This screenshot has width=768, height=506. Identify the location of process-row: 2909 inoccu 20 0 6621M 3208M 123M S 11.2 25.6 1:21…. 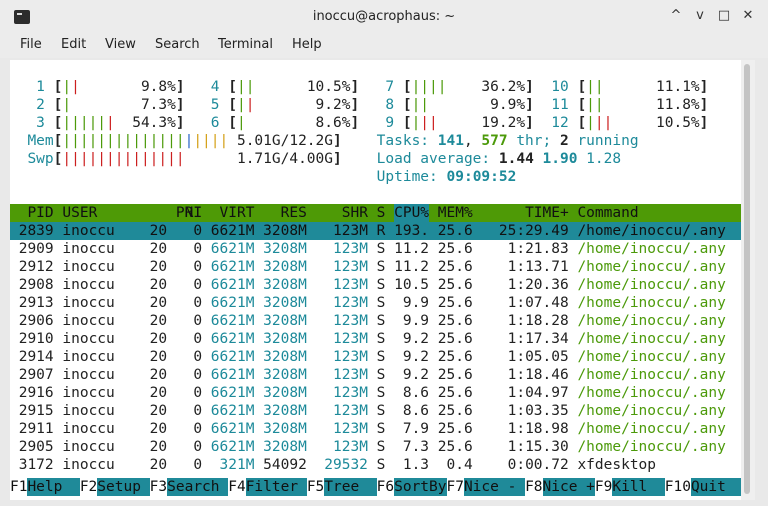
(375, 249).